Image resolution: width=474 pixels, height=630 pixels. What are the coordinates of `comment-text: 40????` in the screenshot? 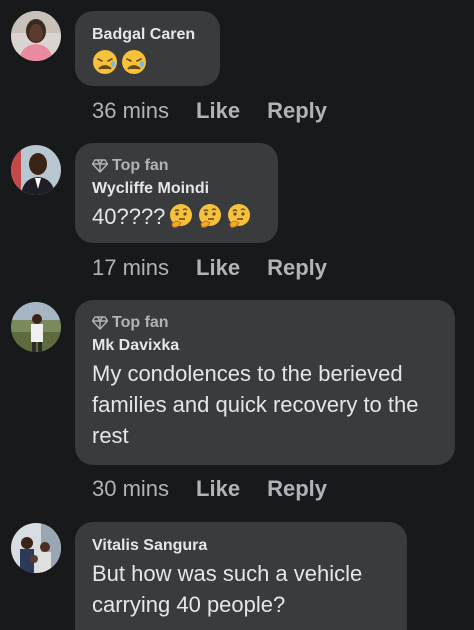 It's located at (177, 216).